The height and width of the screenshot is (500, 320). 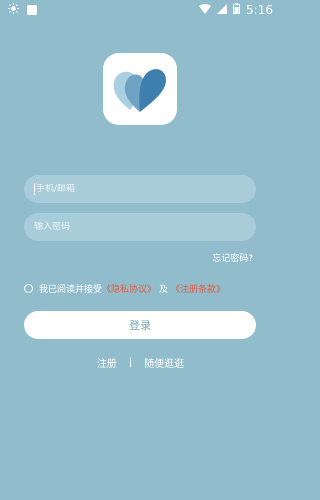 I want to click on bottom-links: 注册 | 随便逛逛, so click(x=140, y=362).